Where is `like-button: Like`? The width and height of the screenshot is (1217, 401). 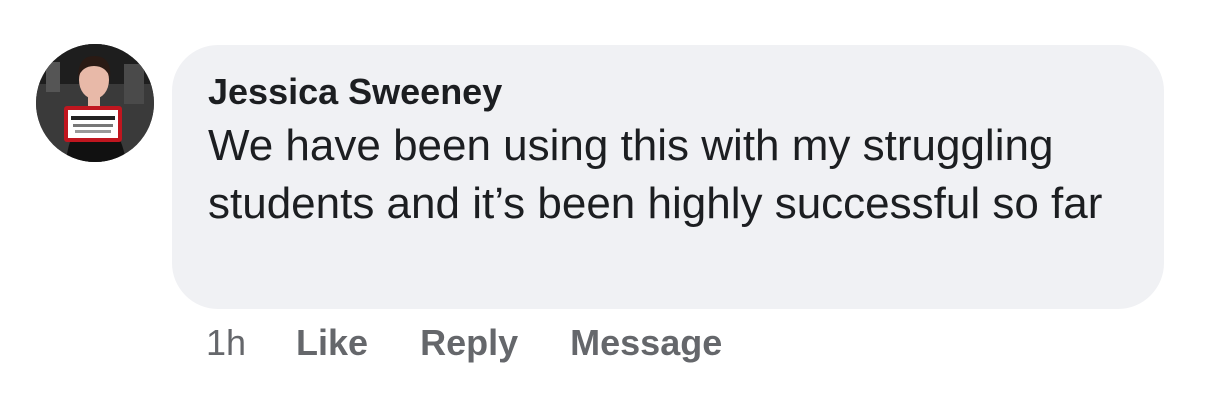 like-button: Like is located at coordinates (332, 343).